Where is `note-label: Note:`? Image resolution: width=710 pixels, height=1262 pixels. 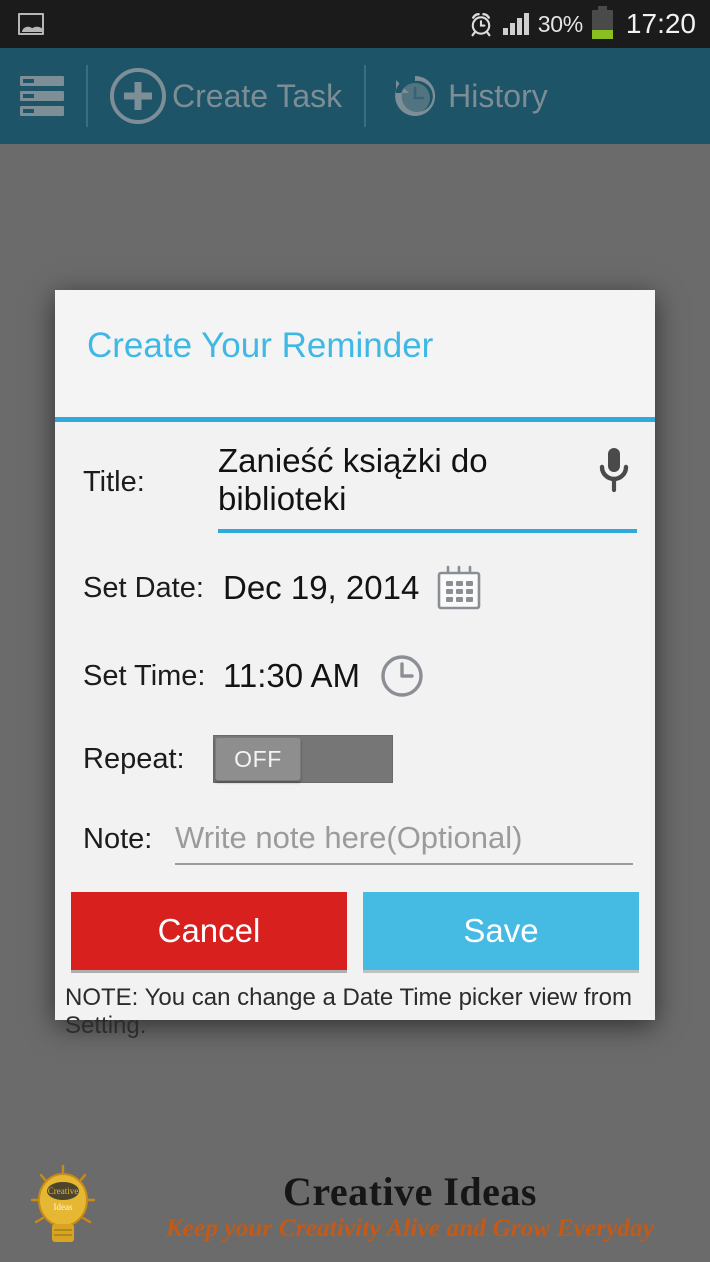 note-label: Note: is located at coordinates (118, 838).